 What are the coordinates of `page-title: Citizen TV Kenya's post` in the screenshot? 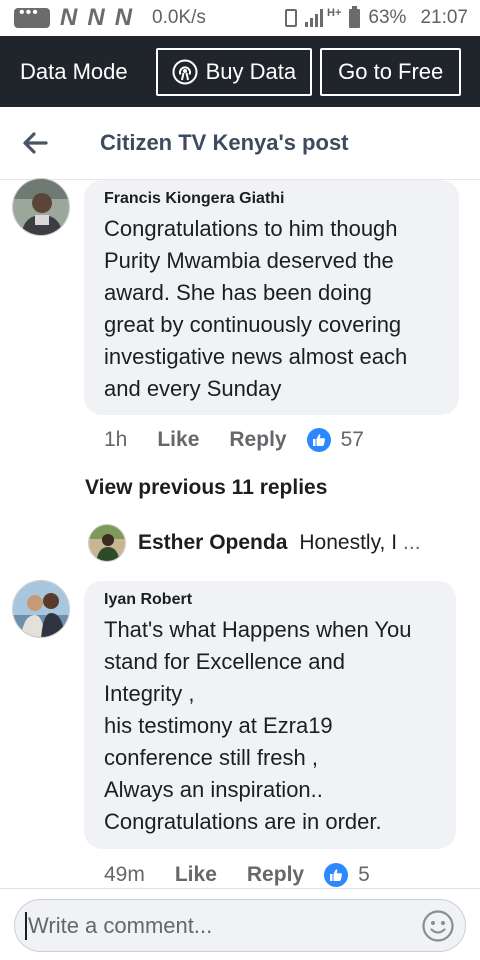 It's located at (224, 142).